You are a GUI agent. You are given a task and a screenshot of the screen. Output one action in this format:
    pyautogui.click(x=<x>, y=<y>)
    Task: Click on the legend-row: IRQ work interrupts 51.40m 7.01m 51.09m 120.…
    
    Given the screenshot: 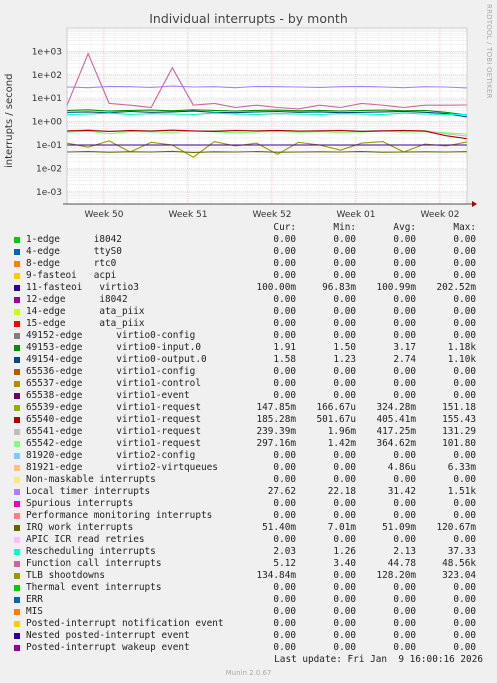 What is the action you would take?
    pyautogui.click(x=253, y=528)
    